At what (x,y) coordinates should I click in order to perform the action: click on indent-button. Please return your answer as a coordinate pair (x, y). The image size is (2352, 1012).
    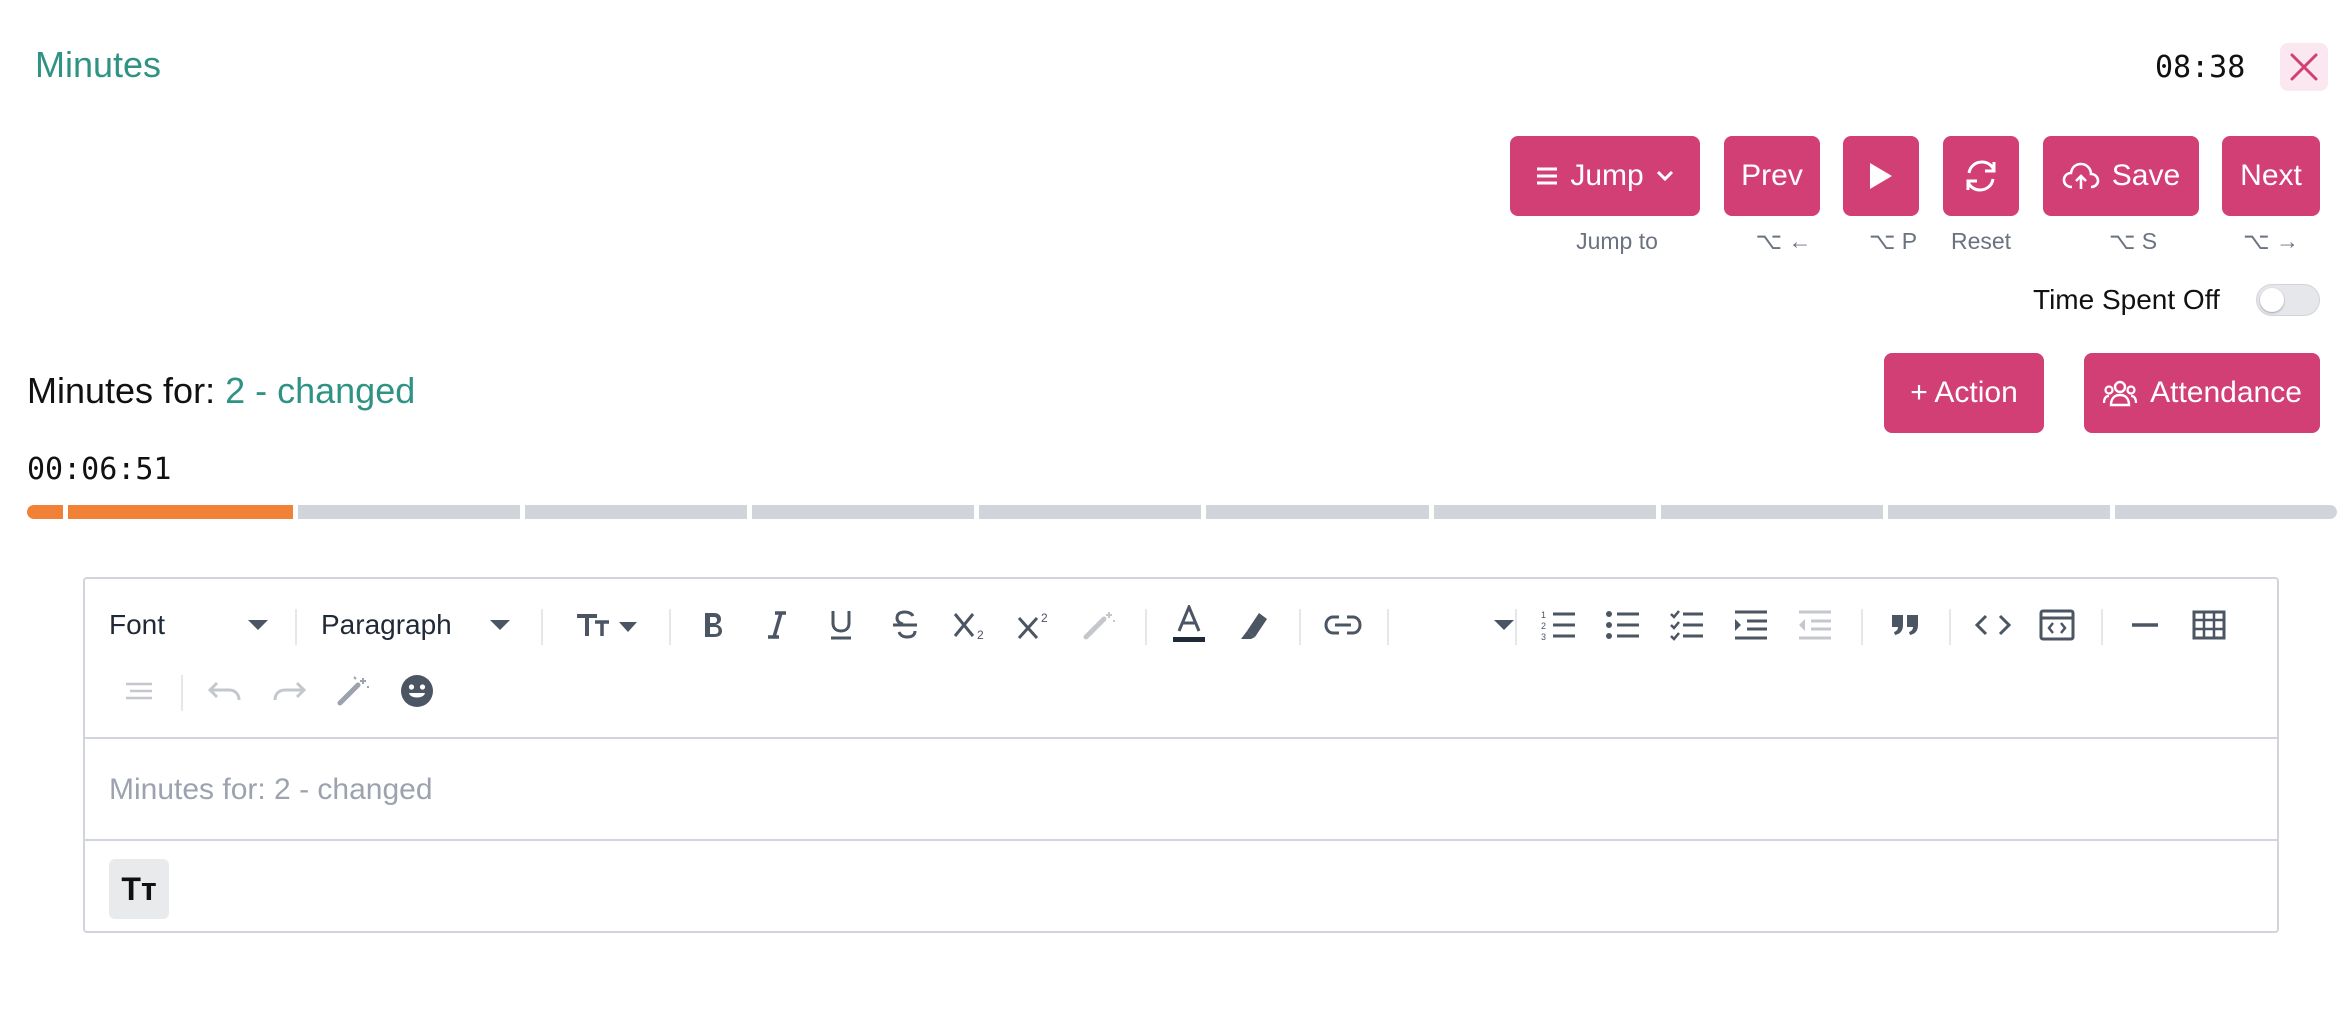
    Looking at the image, I should click on (1751, 625).